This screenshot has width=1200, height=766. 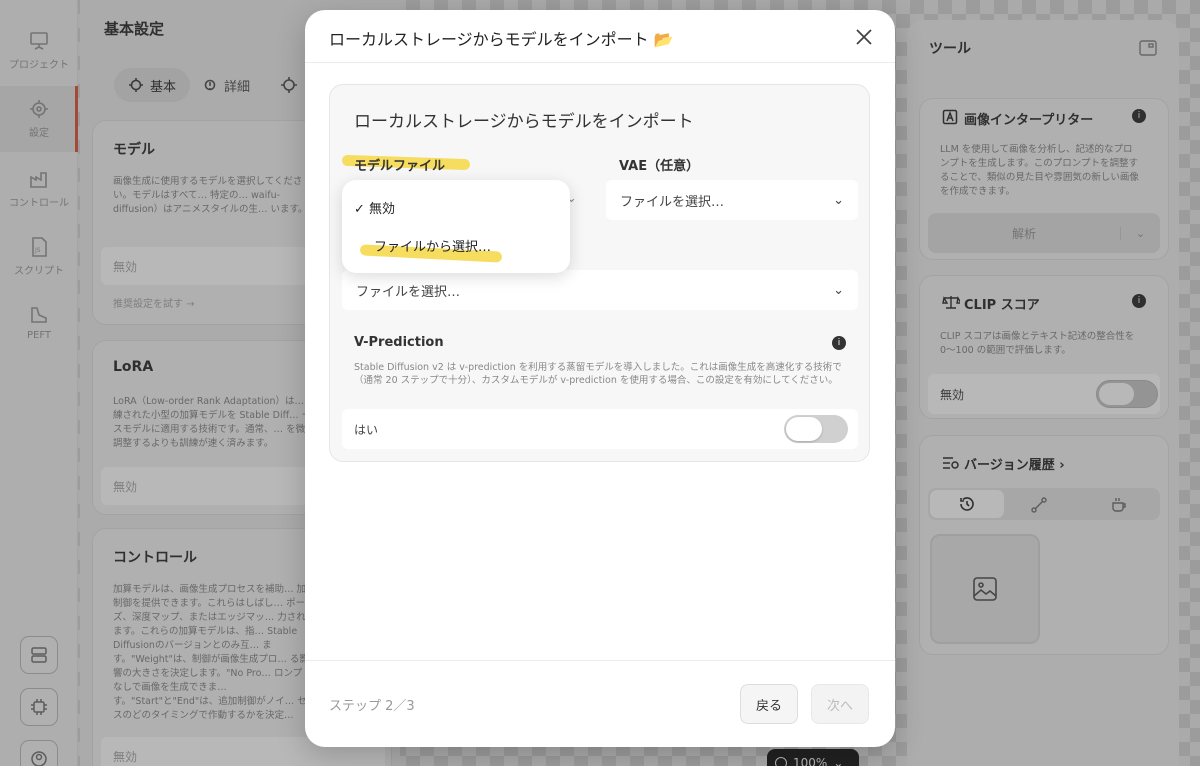 I want to click on vpred-toggle, so click(x=816, y=429).